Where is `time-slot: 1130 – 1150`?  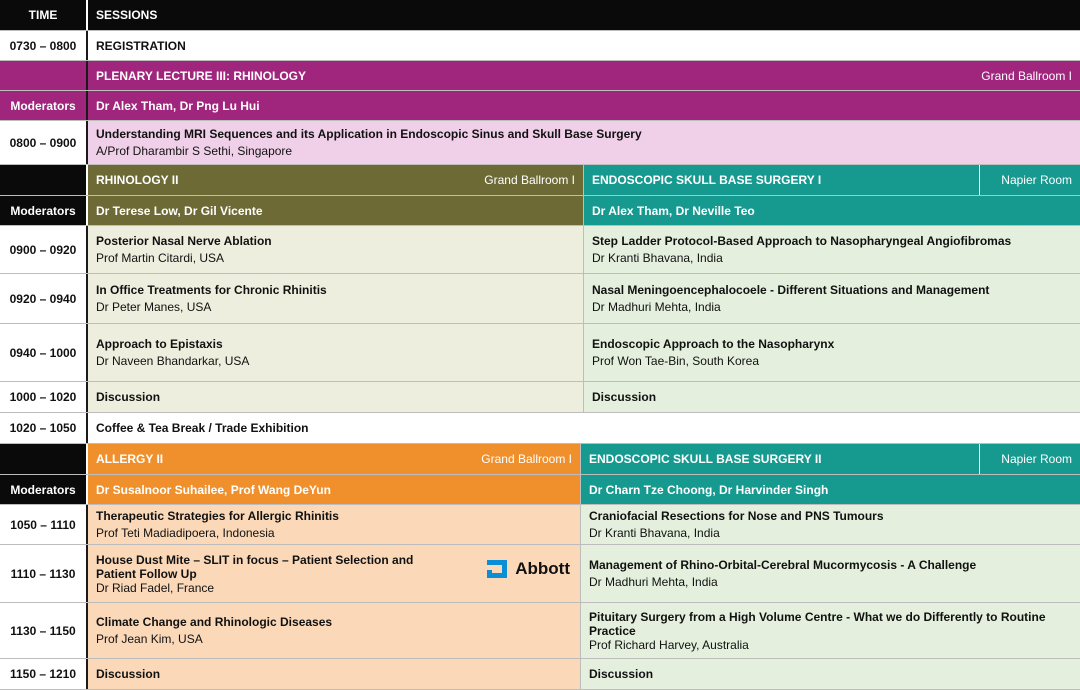 time-slot: 1130 – 1150 is located at coordinates (44, 630).